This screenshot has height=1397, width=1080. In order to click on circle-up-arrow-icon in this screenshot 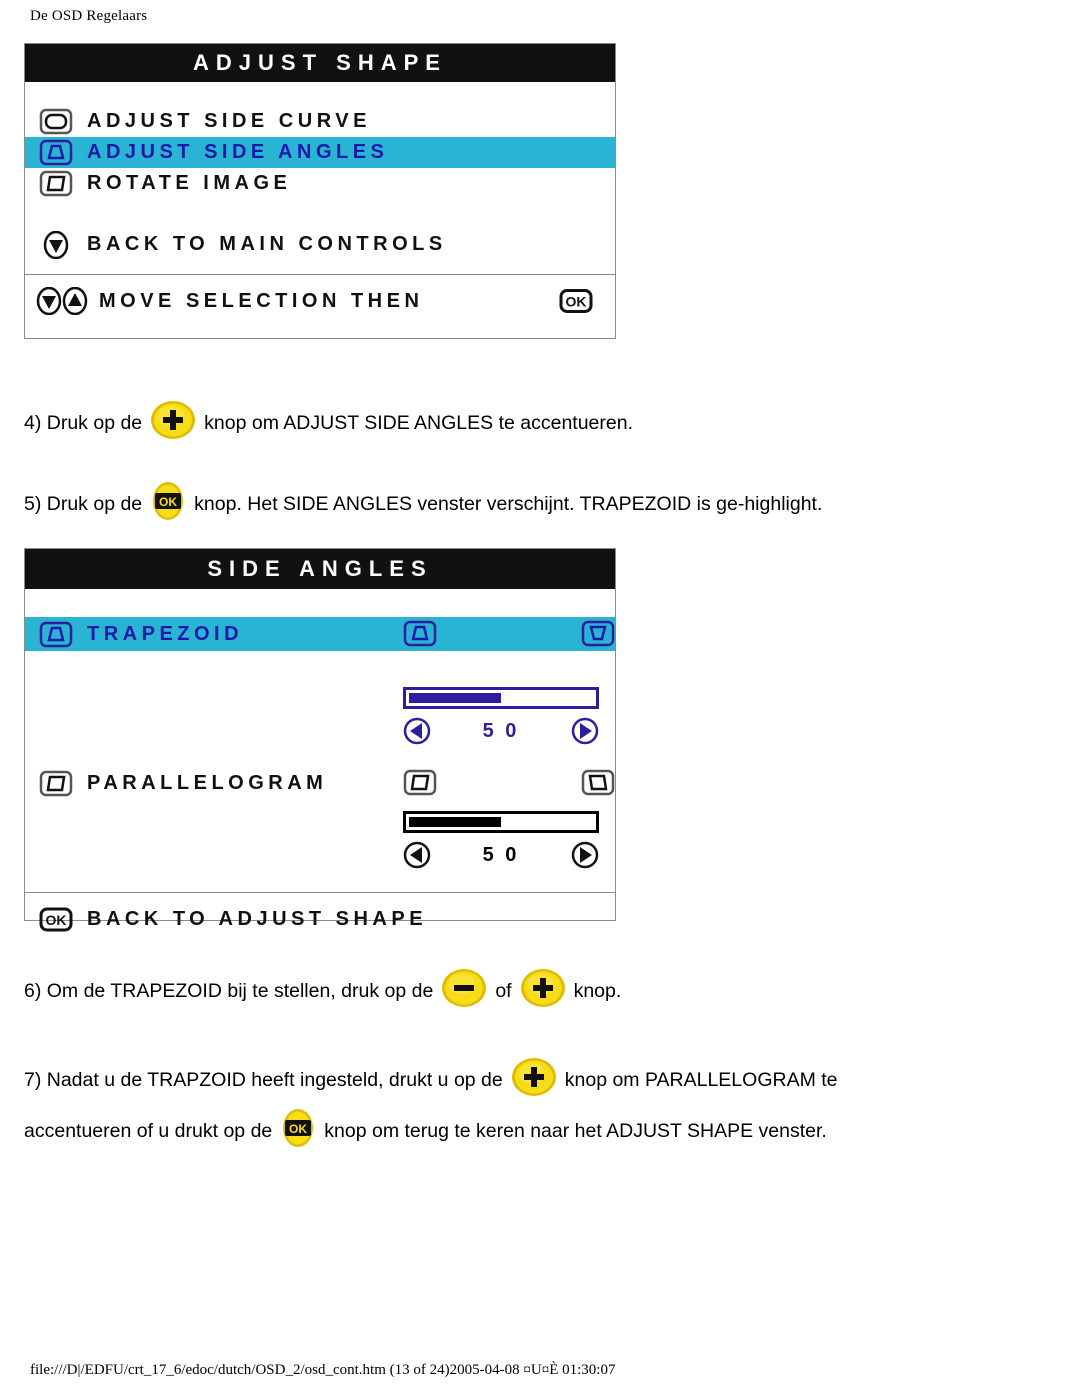, I will do `click(75, 301)`.